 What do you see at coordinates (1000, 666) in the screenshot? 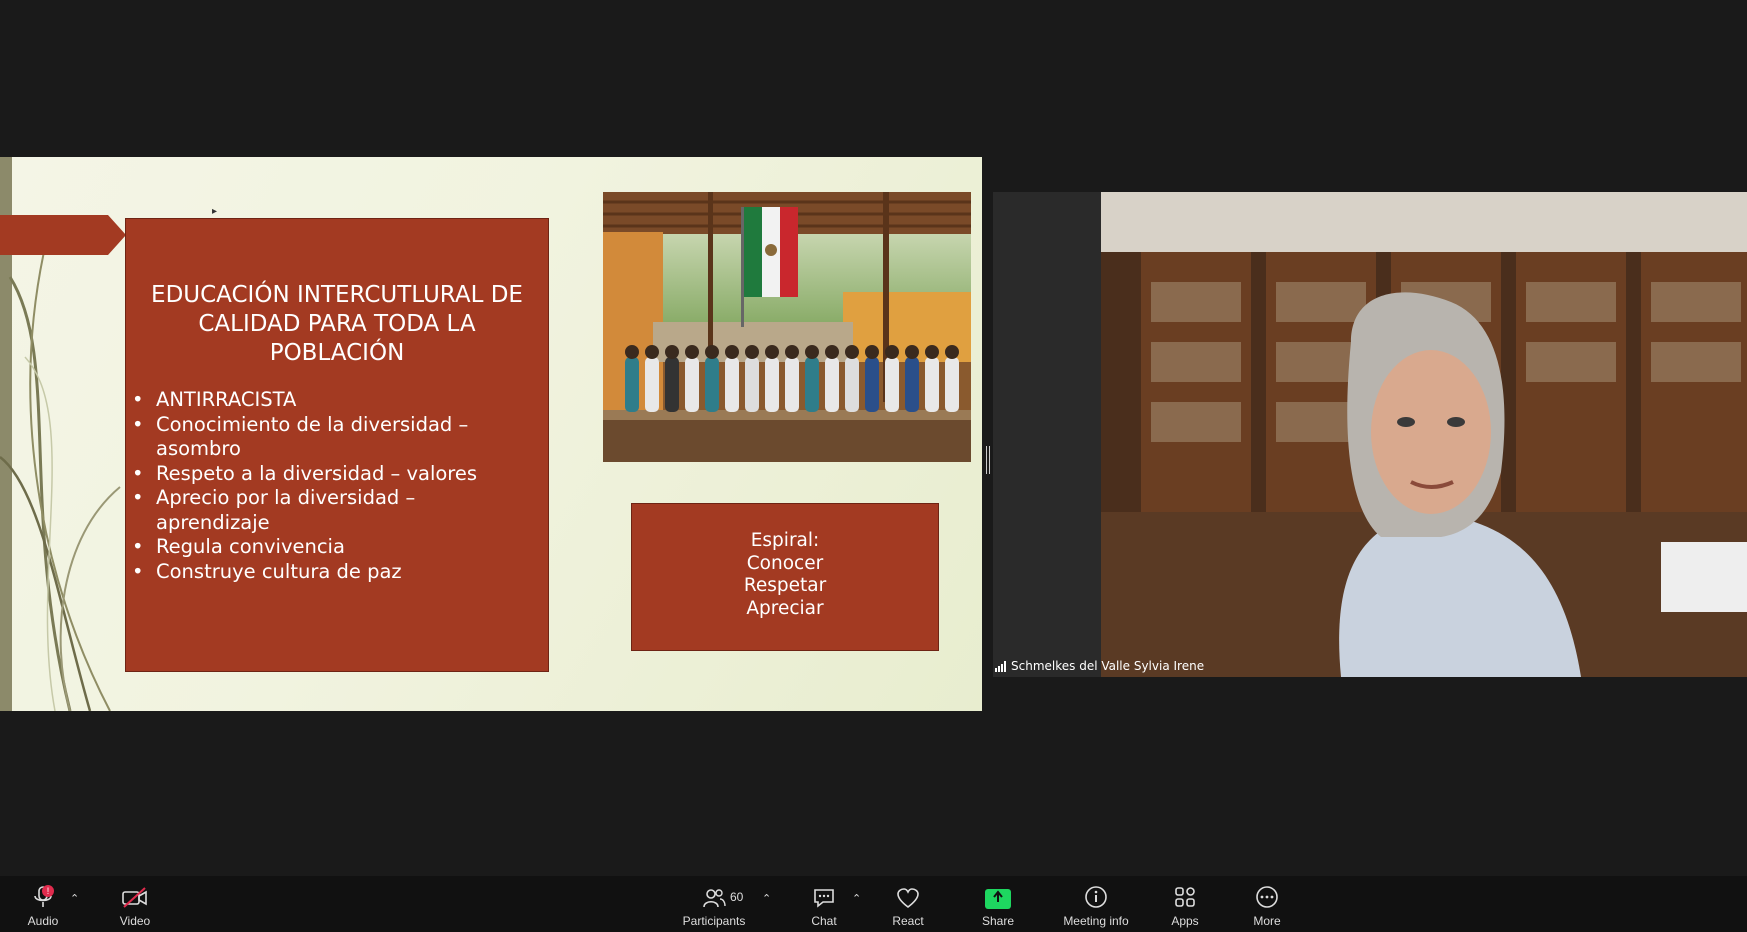
I see `signal-strength-icon` at bounding box center [1000, 666].